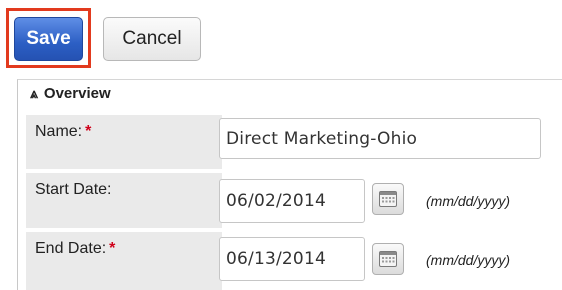 This screenshot has height=290, width=562. Describe the element at coordinates (48, 39) in the screenshot. I see `save-button: Save` at that location.